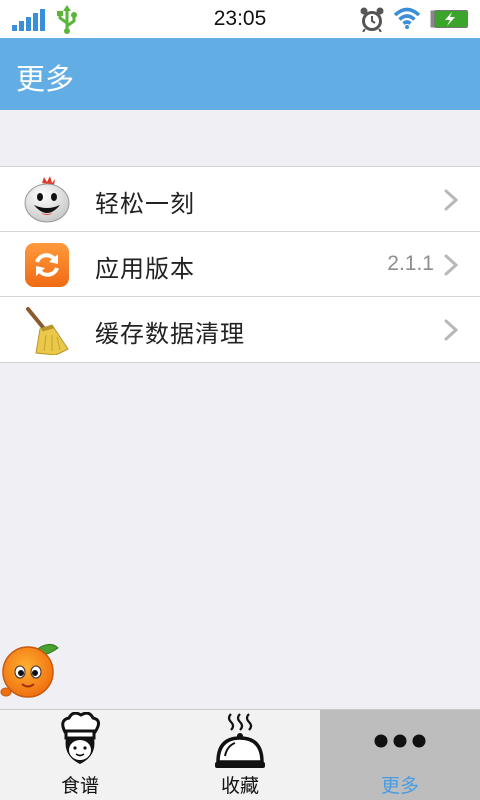 This screenshot has height=800, width=480. What do you see at coordinates (400, 741) in the screenshot?
I see `more-dots-icon` at bounding box center [400, 741].